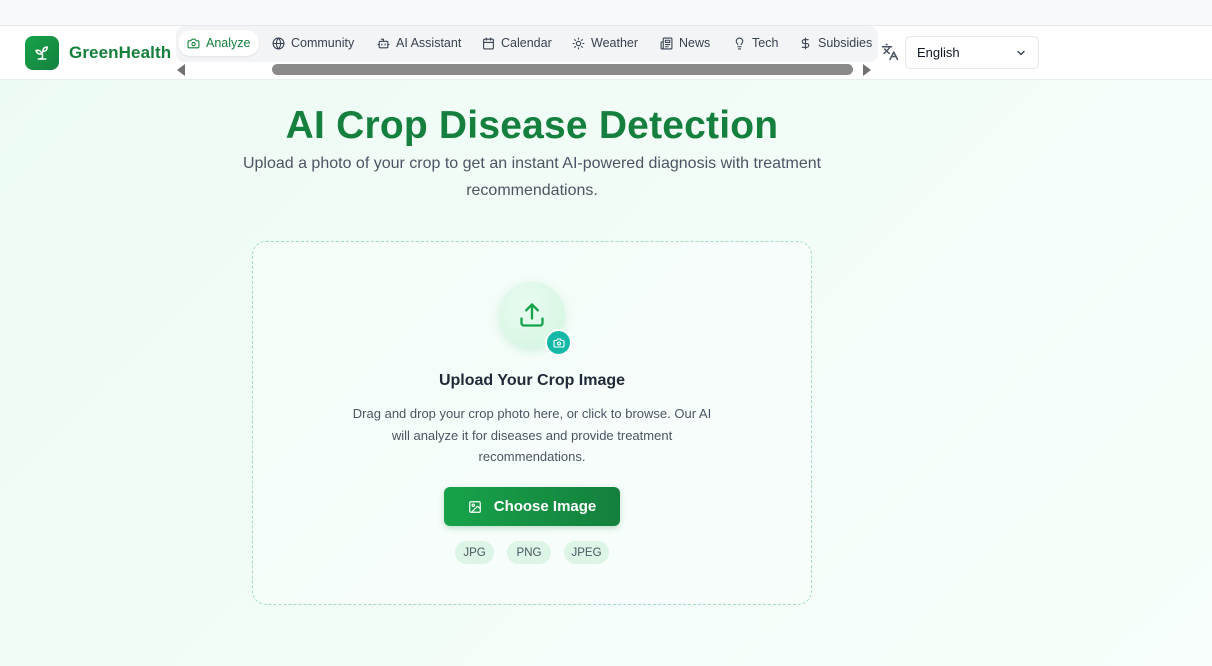 This screenshot has width=1212, height=666. What do you see at coordinates (429, 43) in the screenshot?
I see `tab-label: AI Assistant` at bounding box center [429, 43].